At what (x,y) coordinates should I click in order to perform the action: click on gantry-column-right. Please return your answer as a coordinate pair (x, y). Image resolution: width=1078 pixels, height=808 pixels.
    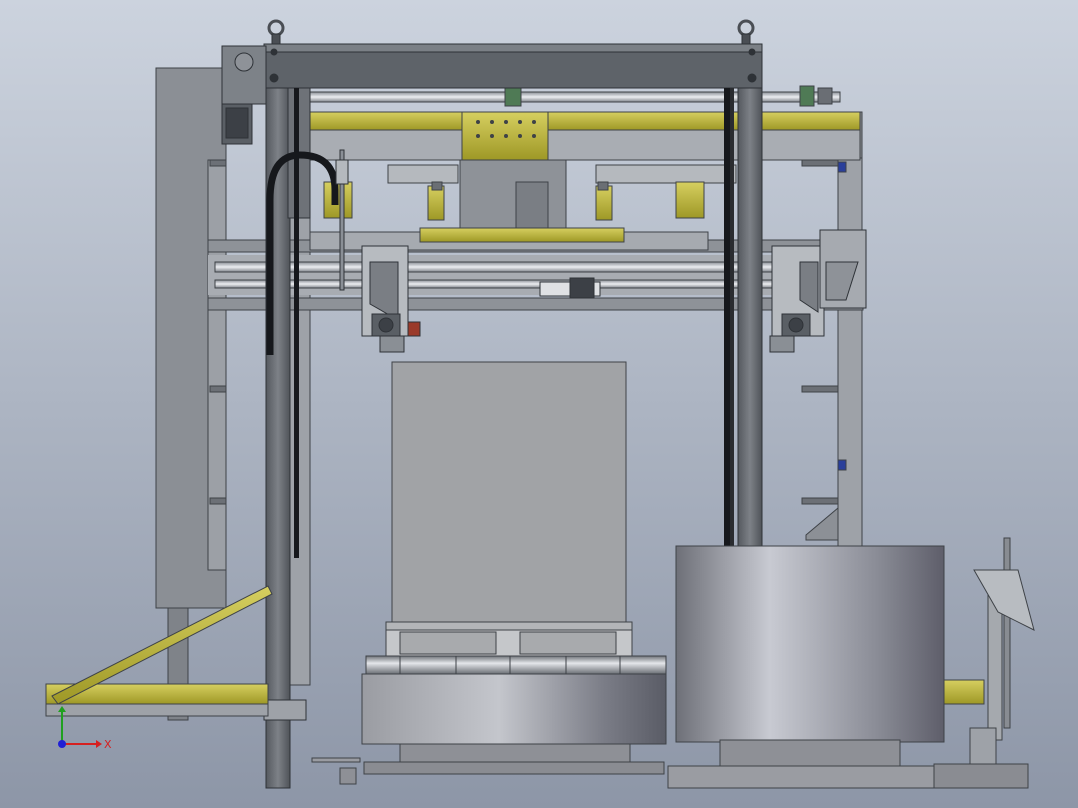
    Looking at the image, I should click on (750, 318).